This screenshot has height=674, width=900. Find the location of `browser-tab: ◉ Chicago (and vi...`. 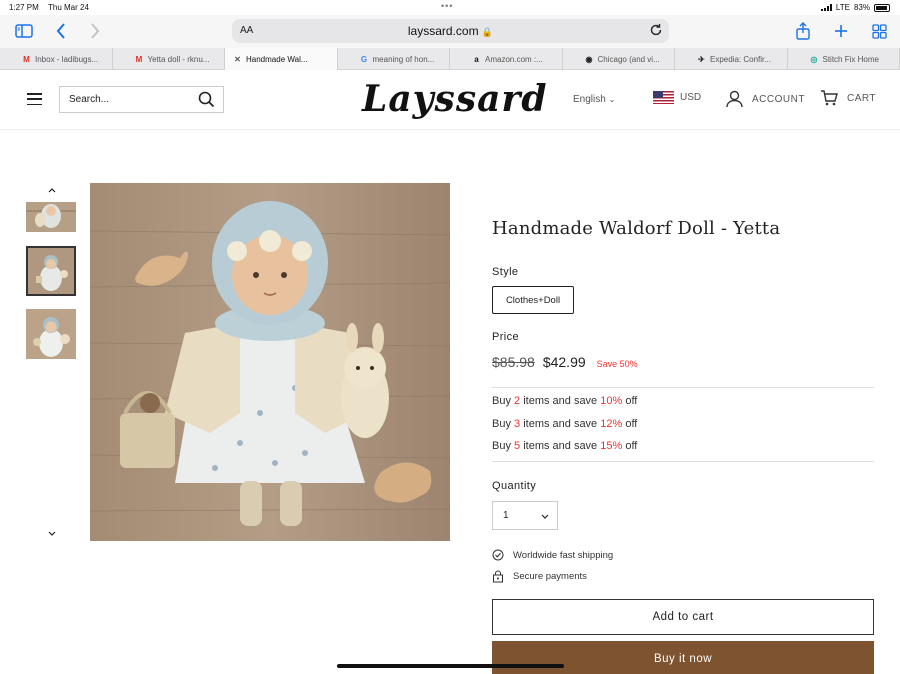

browser-tab: ◉ Chicago (and vi... is located at coordinates (619, 59).